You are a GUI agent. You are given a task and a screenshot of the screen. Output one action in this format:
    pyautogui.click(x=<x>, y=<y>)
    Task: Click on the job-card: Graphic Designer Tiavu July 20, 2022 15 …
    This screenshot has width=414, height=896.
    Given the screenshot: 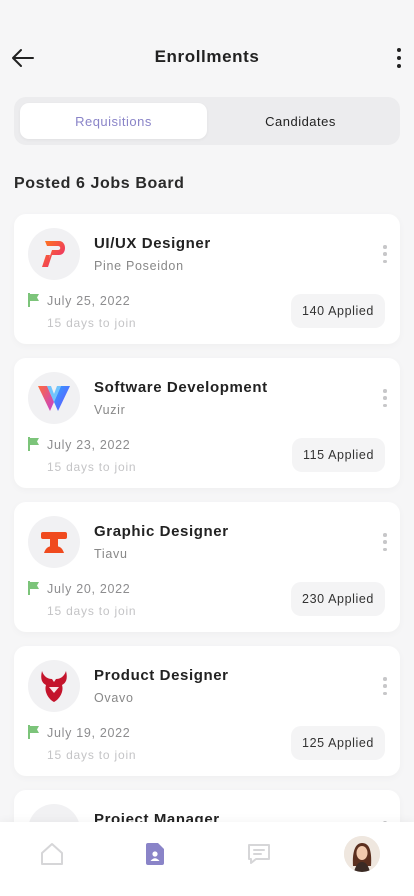 What is the action you would take?
    pyautogui.click(x=207, y=567)
    